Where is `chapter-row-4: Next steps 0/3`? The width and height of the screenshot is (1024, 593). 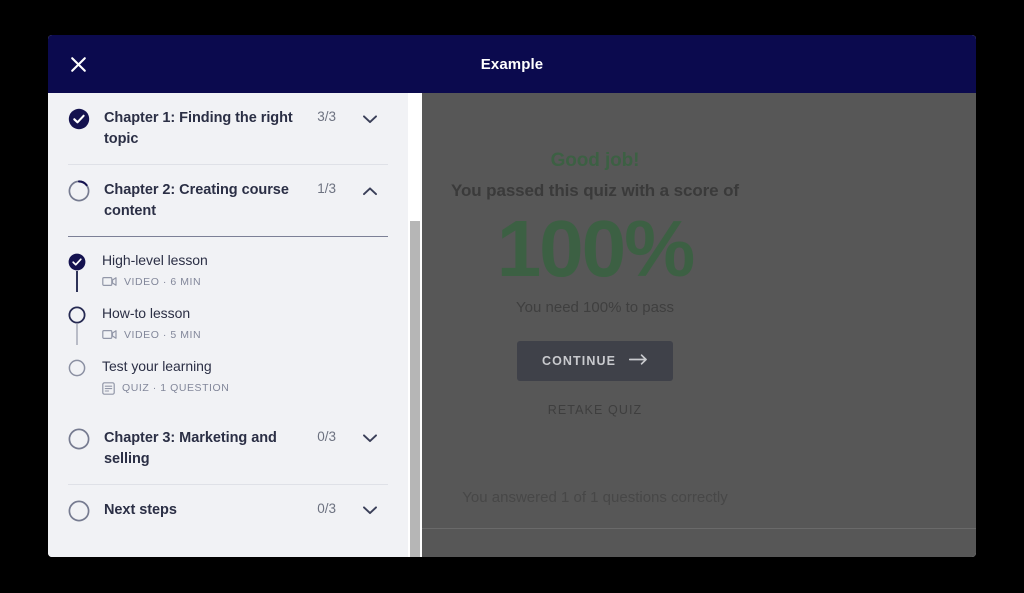 chapter-row-4: Next steps 0/3 is located at coordinates (228, 511).